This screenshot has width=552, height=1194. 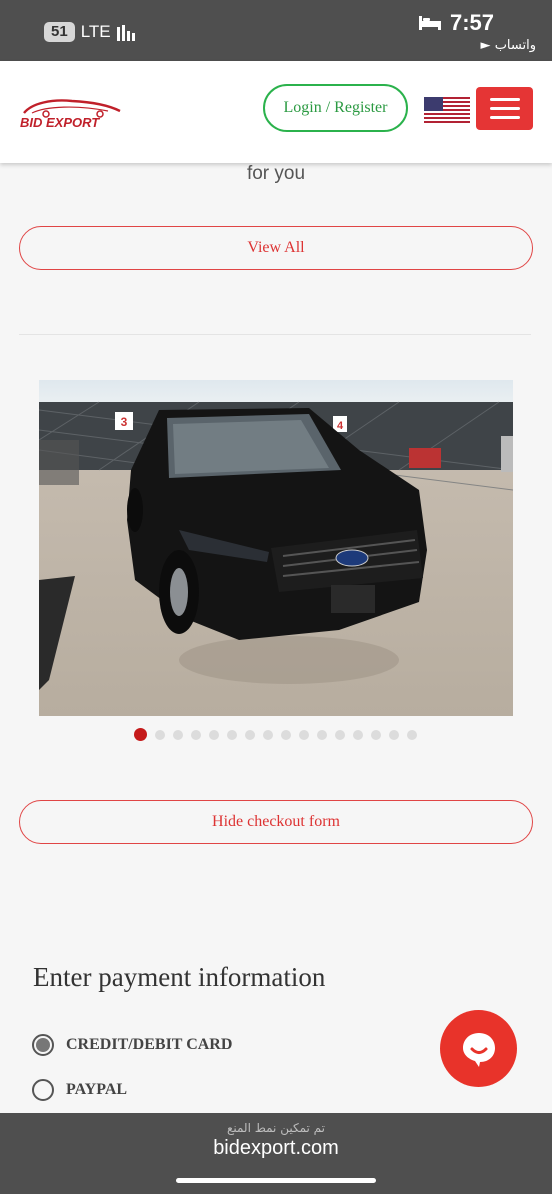 I want to click on url-text: bidexport.com, so click(x=276, y=1148).